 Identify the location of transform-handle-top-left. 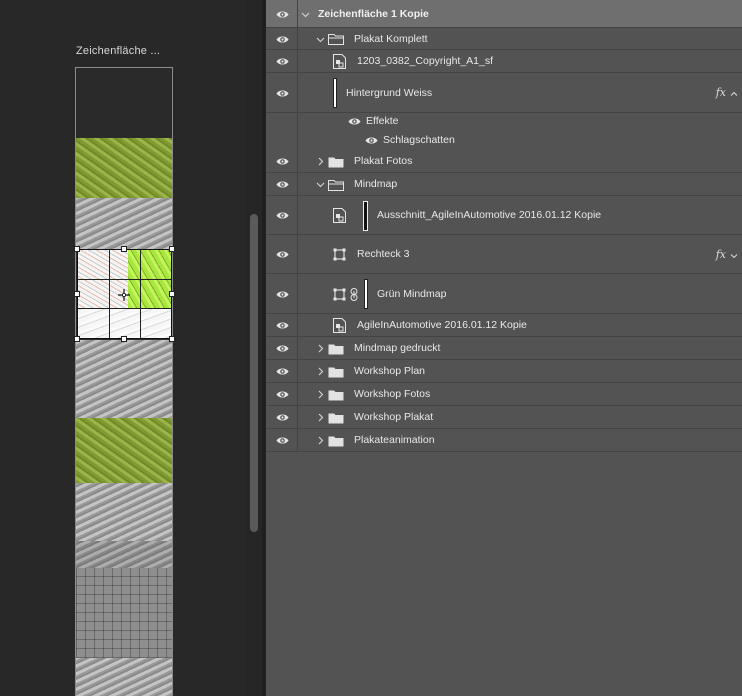
(77, 249).